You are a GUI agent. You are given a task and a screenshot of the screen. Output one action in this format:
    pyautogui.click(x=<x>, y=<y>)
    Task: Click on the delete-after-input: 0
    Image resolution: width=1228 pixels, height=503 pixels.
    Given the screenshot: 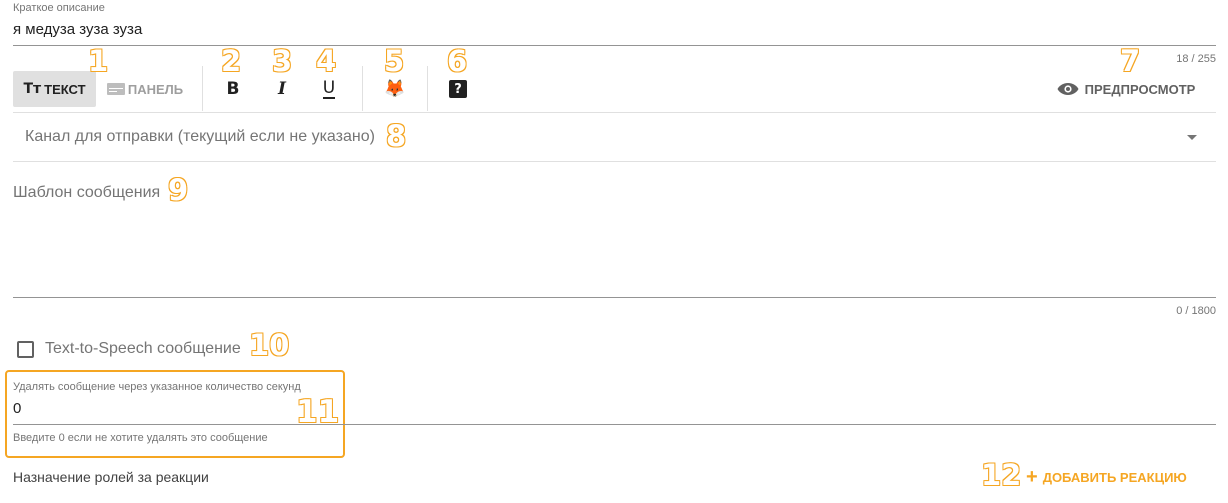 What is the action you would take?
    pyautogui.click(x=17, y=408)
    